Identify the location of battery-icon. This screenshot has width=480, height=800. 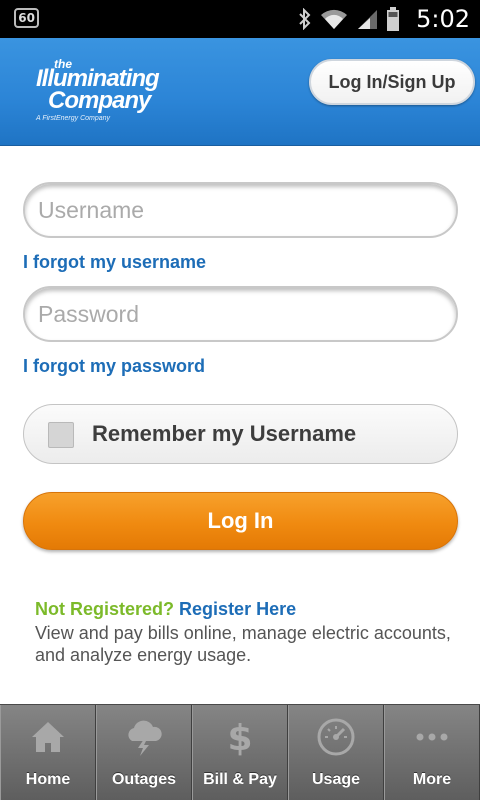
(393, 19).